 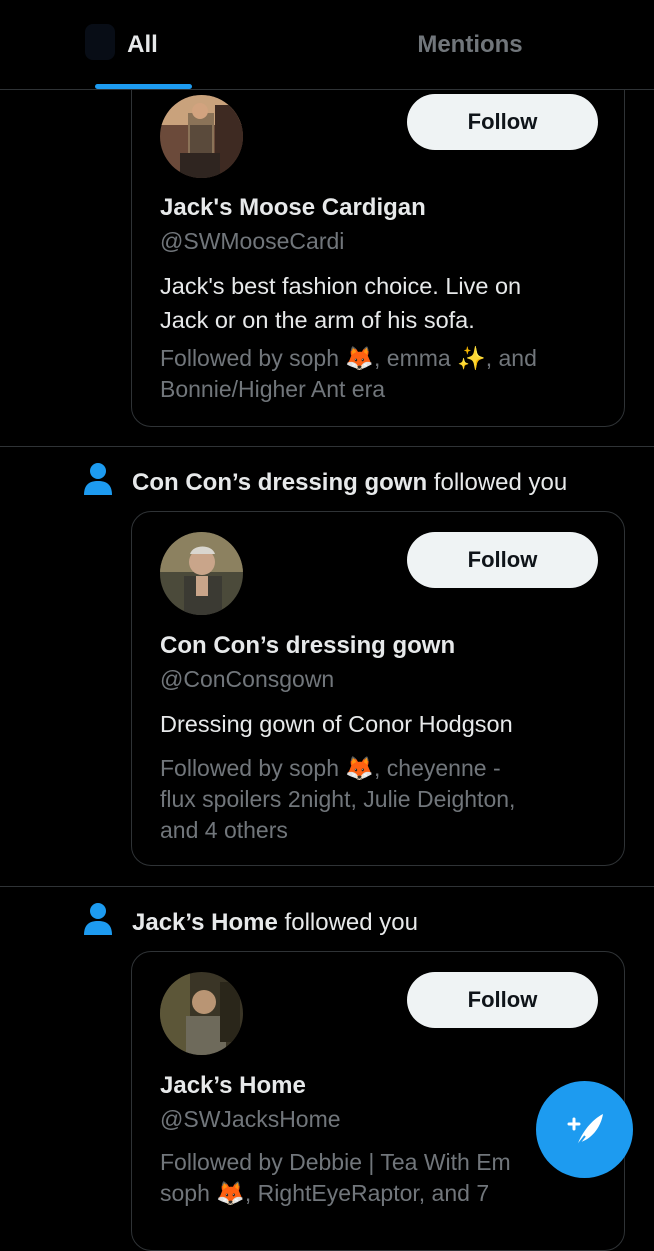 I want to click on user-bio: Dressing gown of Conor Hodgson, so click(x=380, y=724).